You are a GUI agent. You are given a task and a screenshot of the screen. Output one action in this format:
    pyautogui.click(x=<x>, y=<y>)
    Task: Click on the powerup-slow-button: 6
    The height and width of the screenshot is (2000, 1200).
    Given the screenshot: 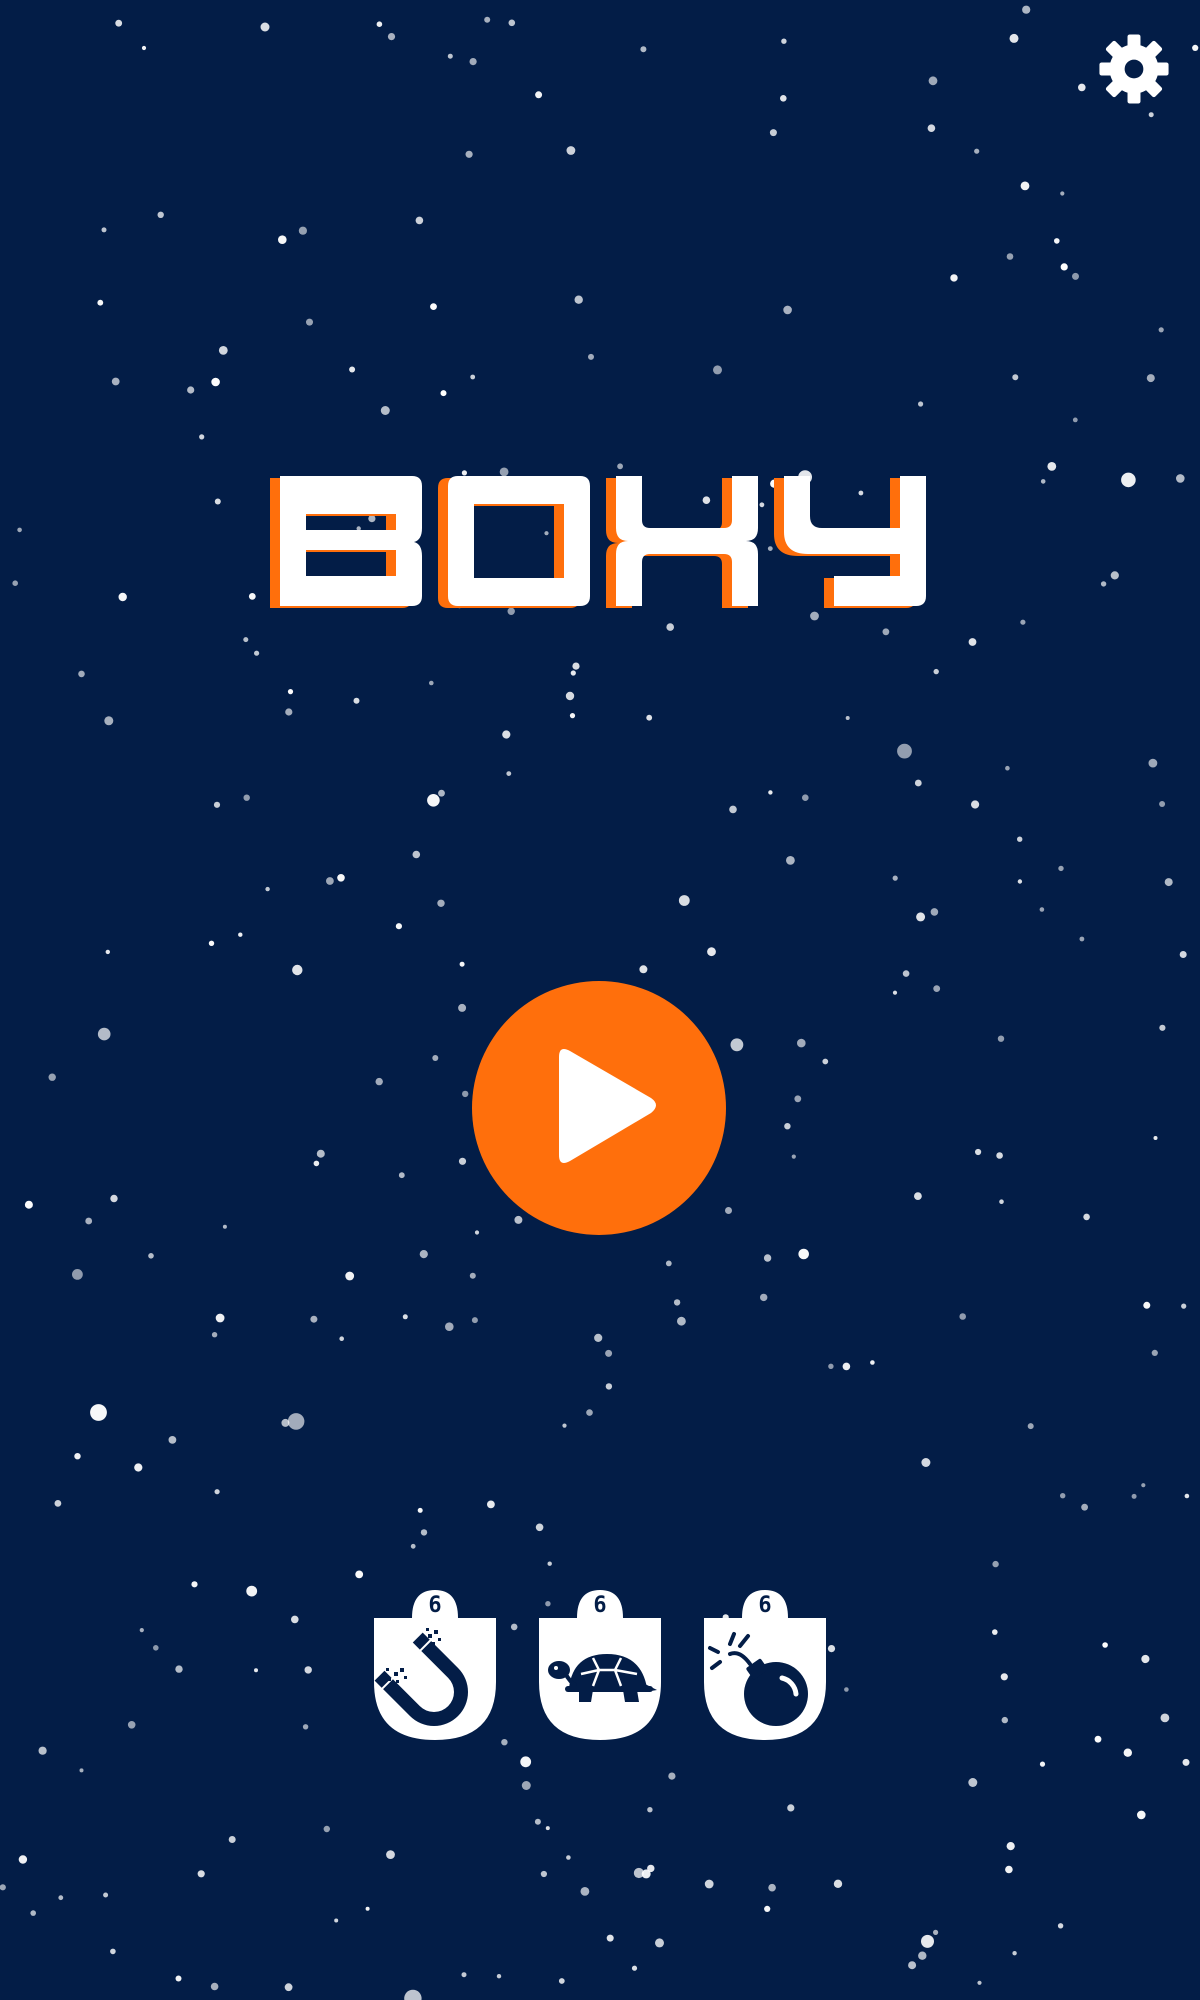 What is the action you would take?
    pyautogui.click(x=600, y=1664)
    